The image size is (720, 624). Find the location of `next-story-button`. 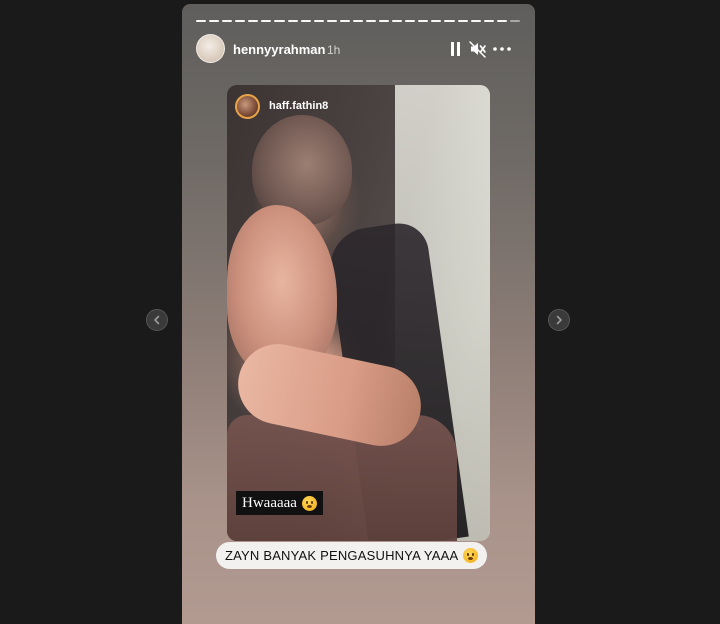

next-story-button is located at coordinates (559, 320).